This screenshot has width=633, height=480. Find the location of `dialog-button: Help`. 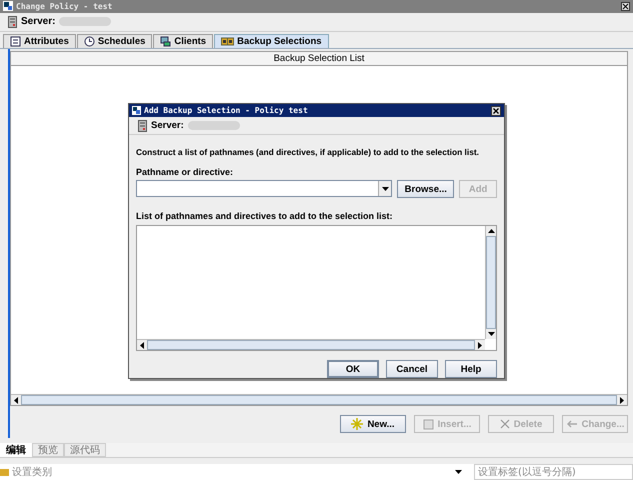

dialog-button: Help is located at coordinates (471, 369).